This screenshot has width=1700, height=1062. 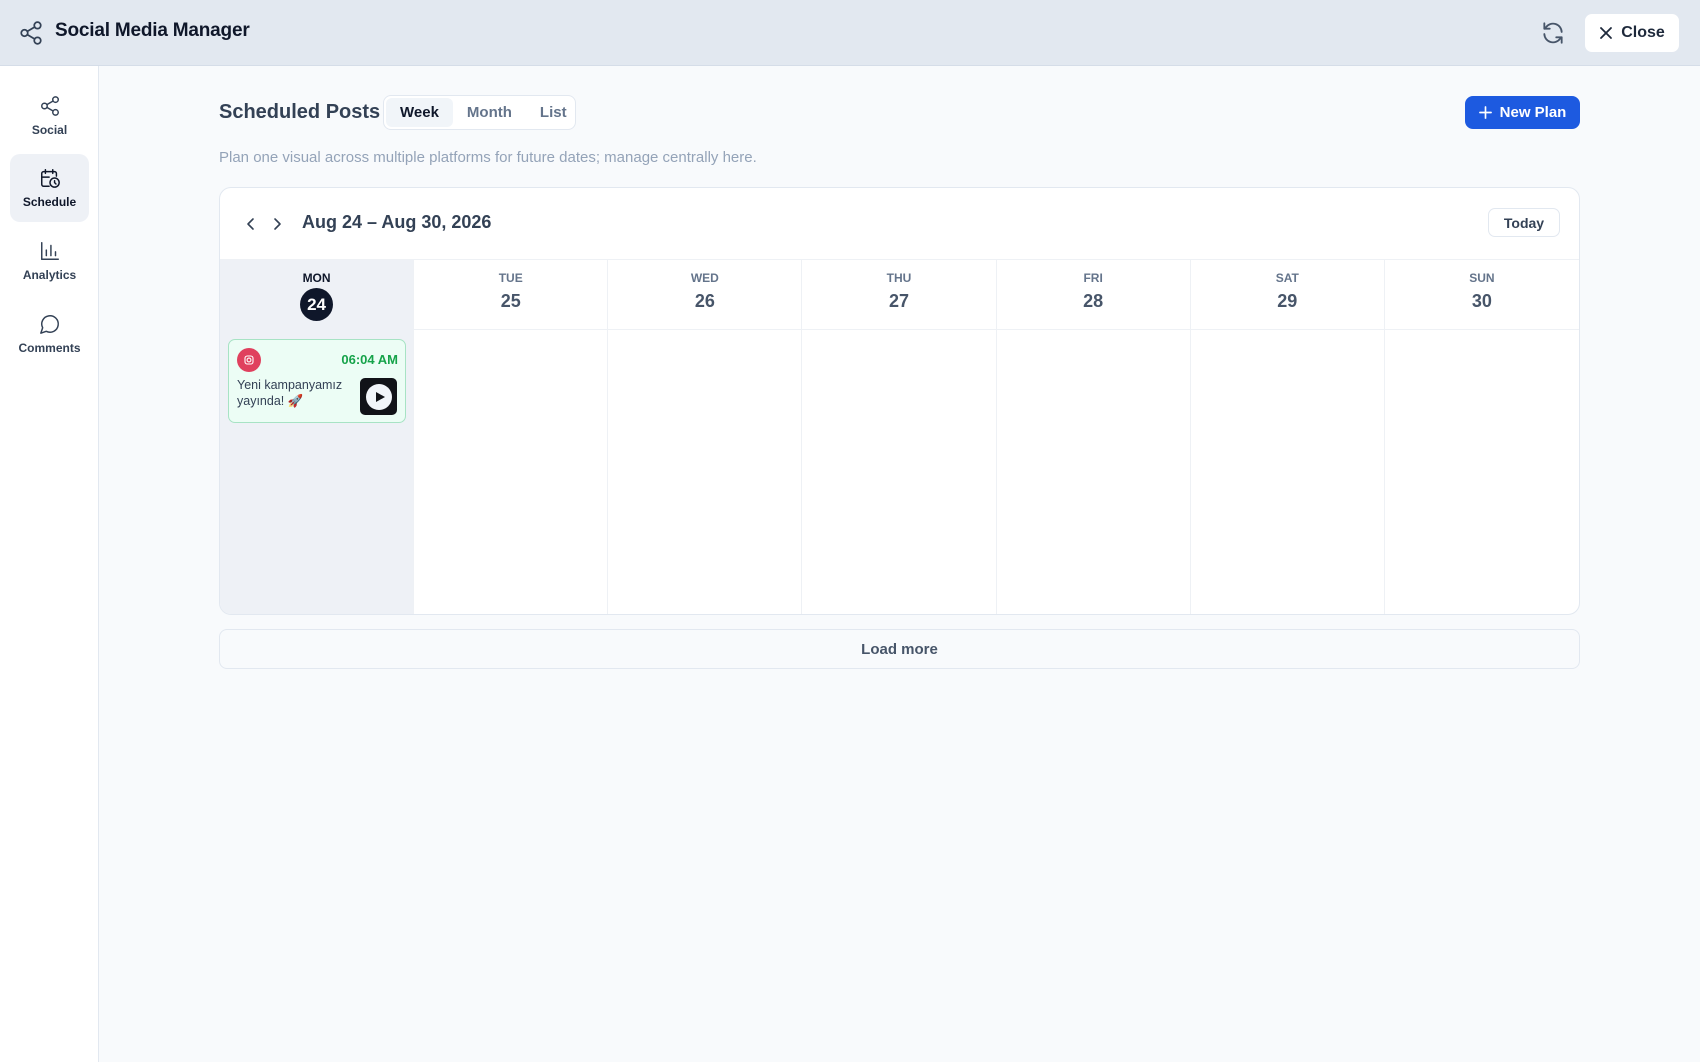 What do you see at coordinates (553, 112) in the screenshot?
I see `view-list-tab: List` at bounding box center [553, 112].